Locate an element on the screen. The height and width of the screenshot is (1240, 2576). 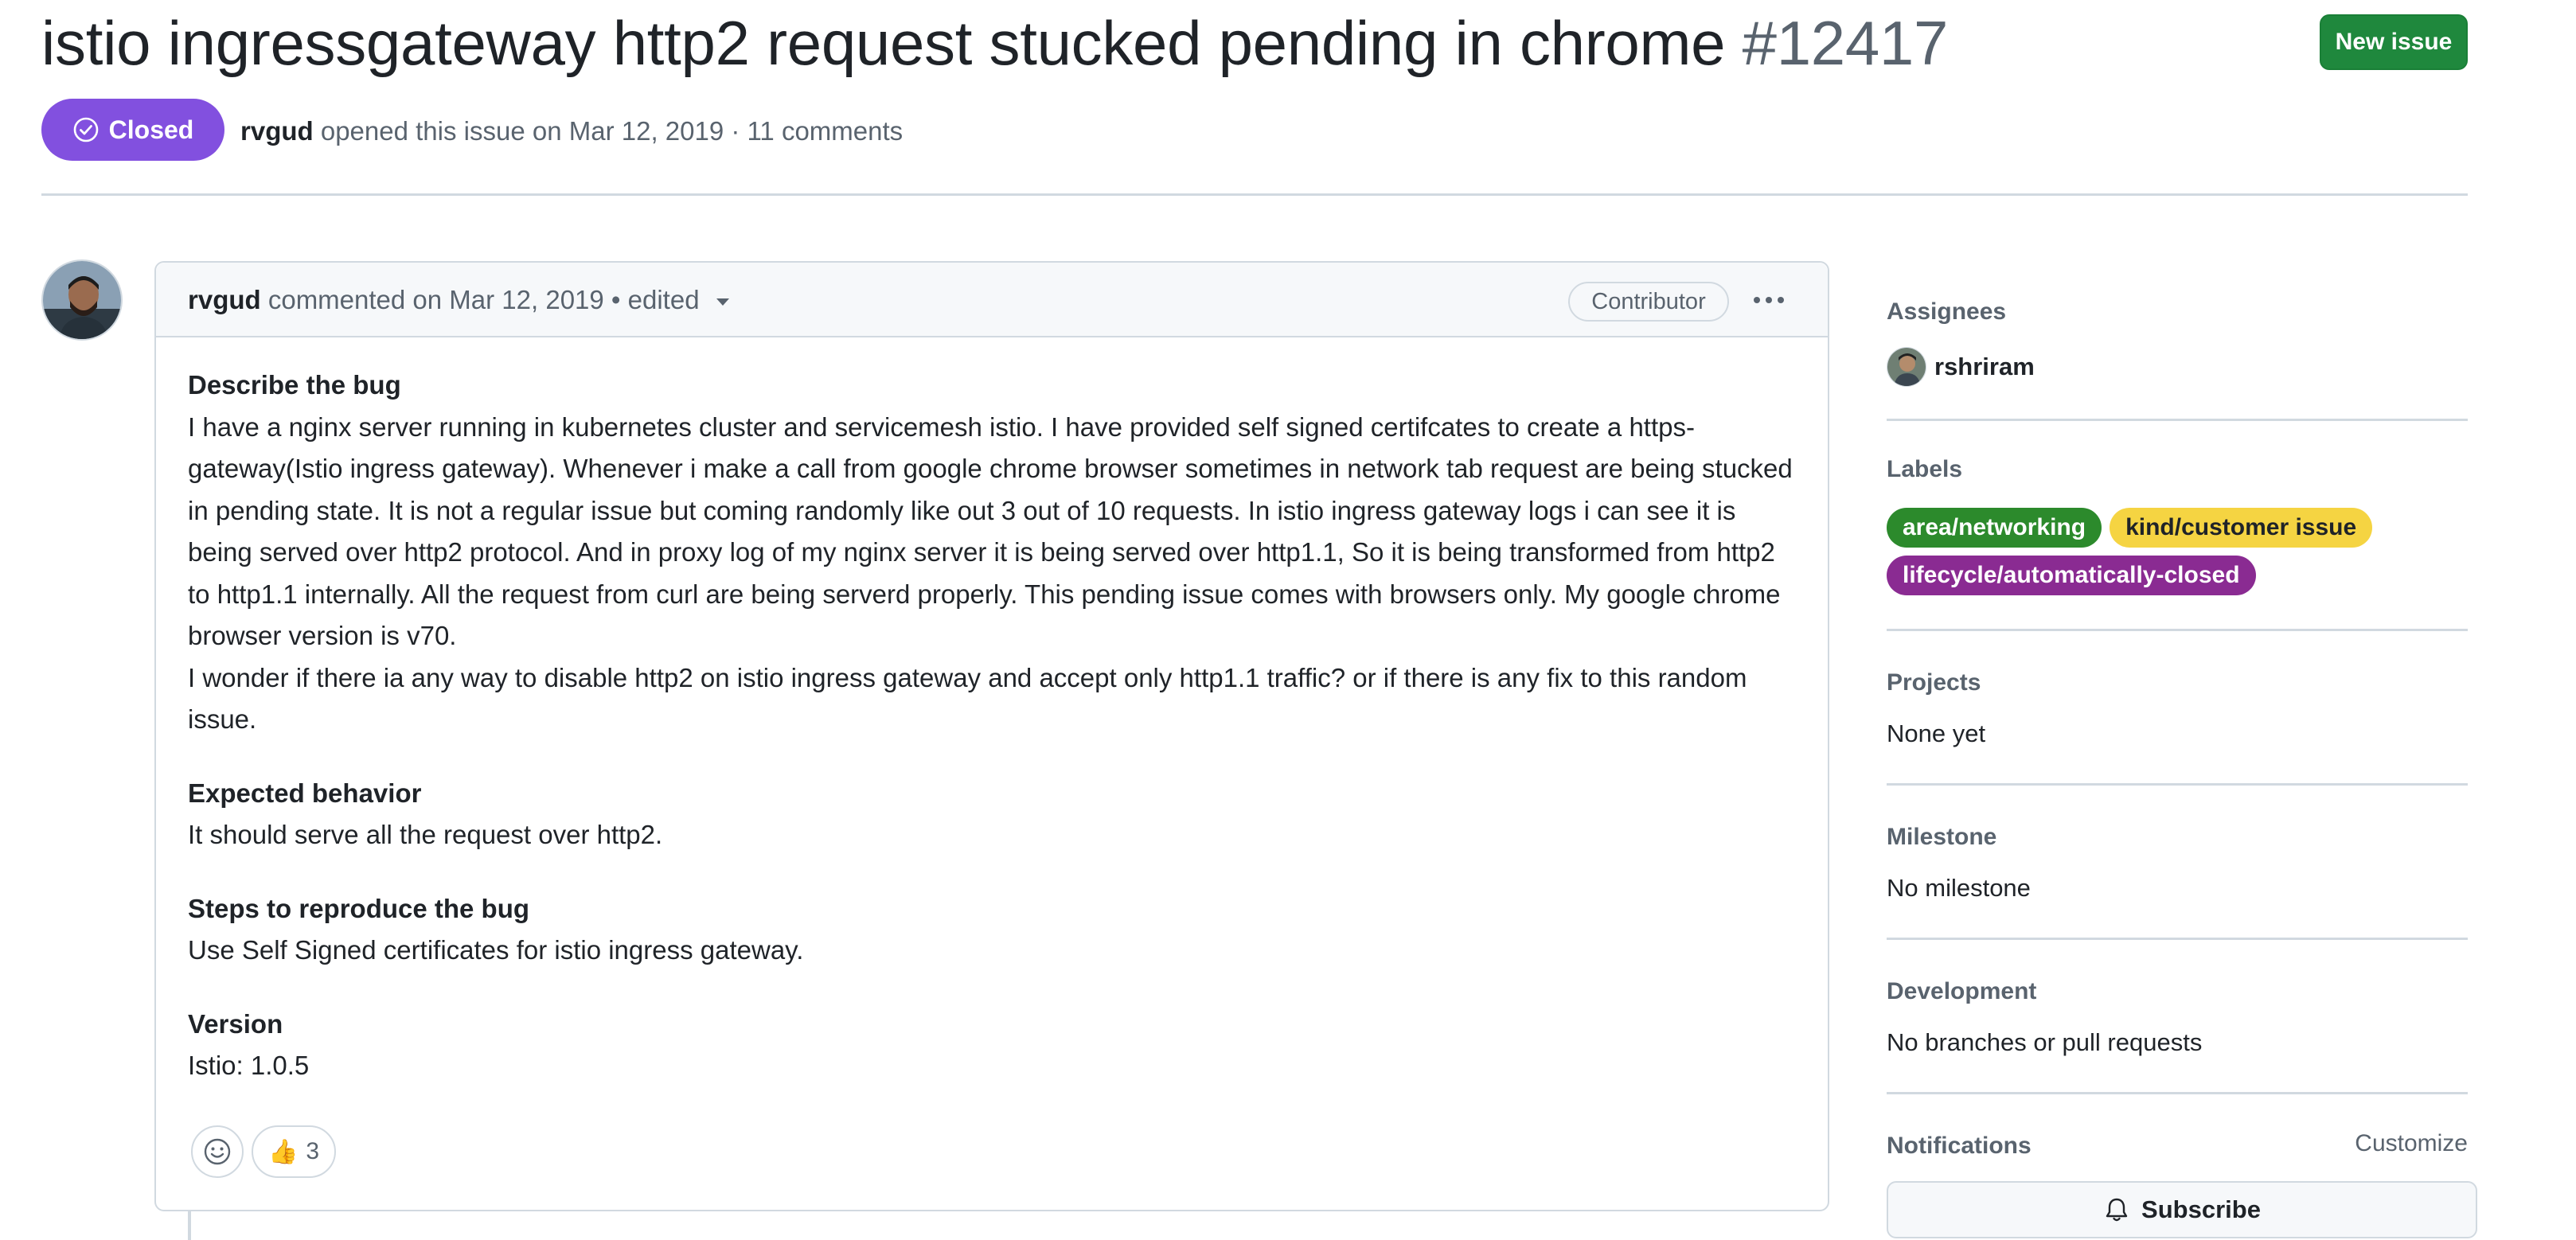
projects-value: None yet is located at coordinates (1936, 733).